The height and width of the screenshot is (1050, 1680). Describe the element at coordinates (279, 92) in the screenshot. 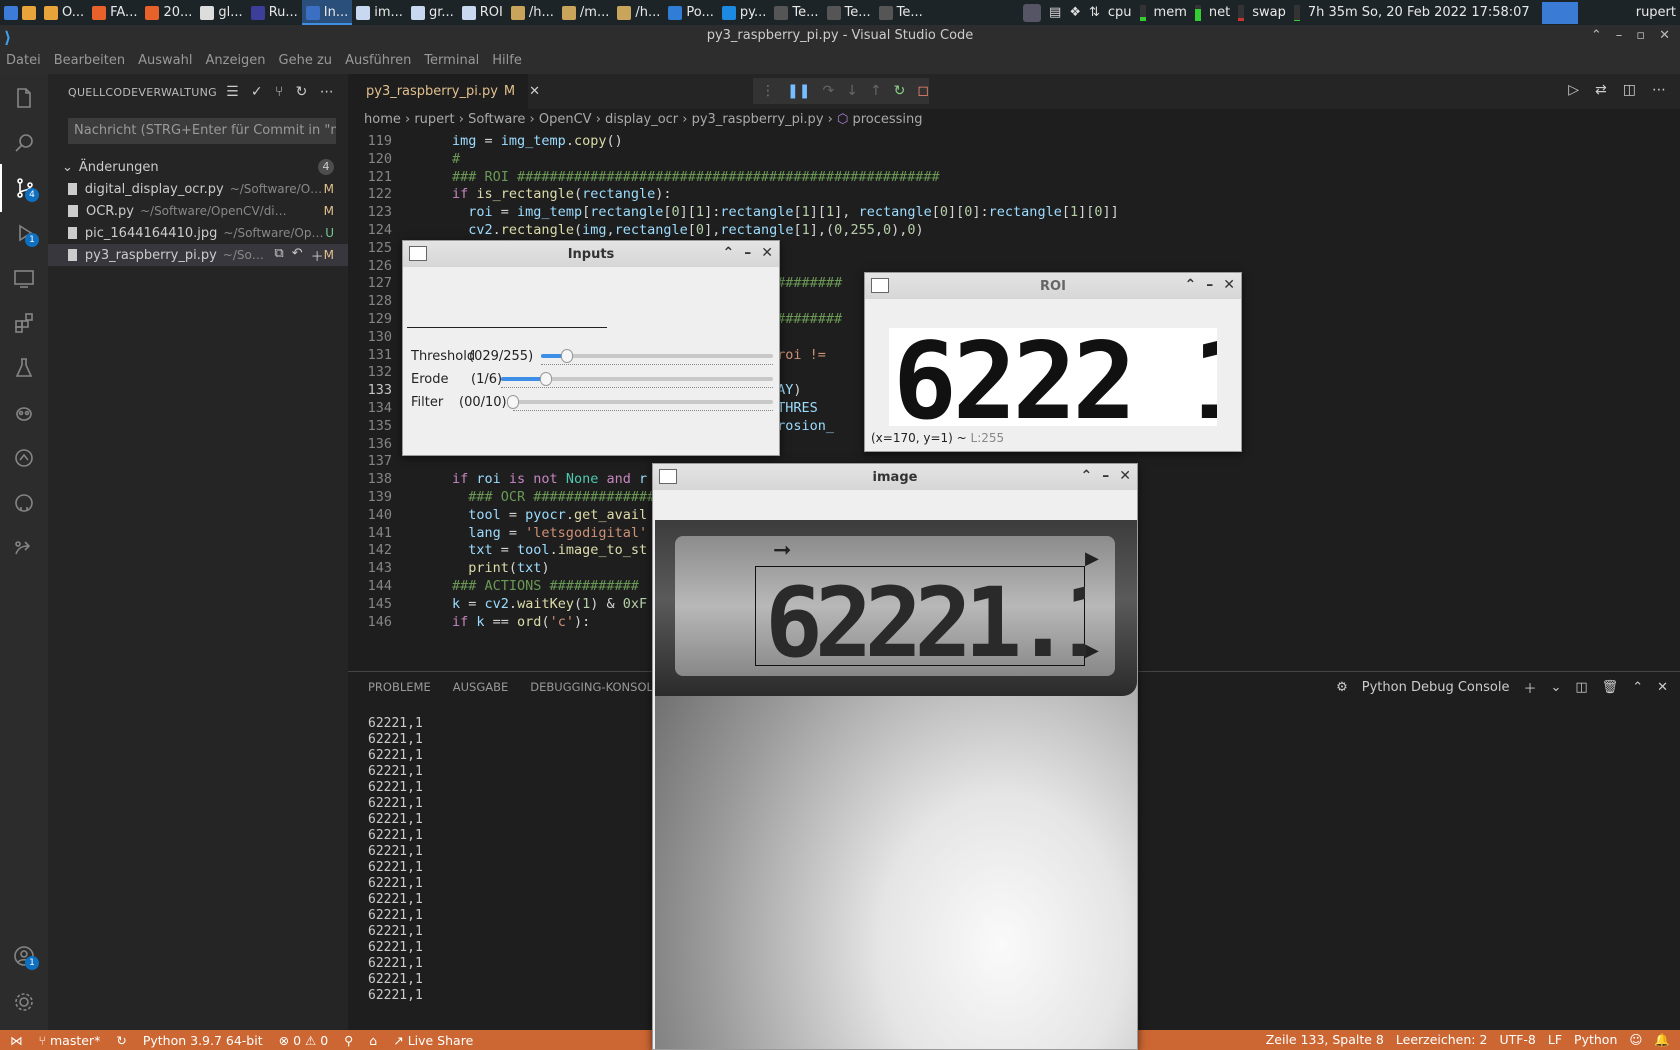

I see `branch-icon: ⑂` at that location.